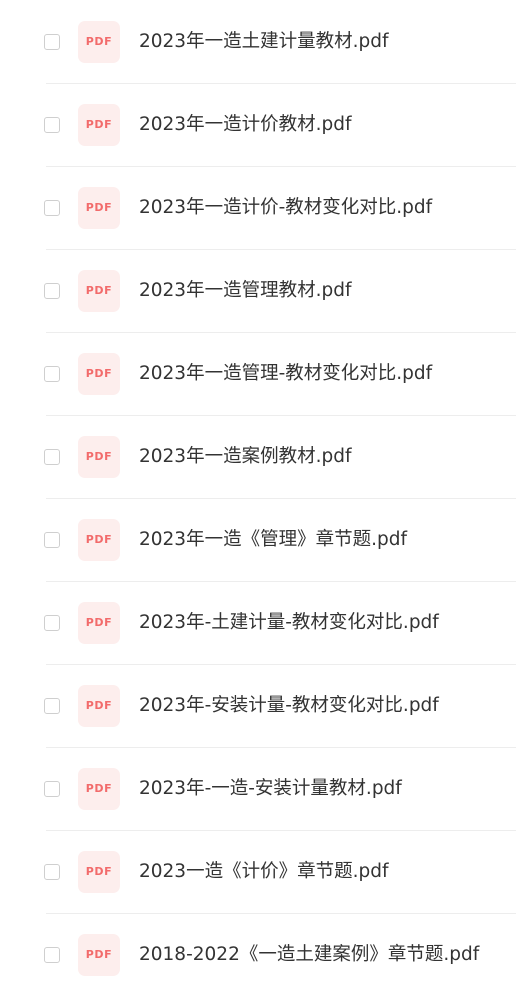 Image resolution: width=516 pixels, height=996 pixels. I want to click on file-name: 2018-2022《一造土建案例》章节题.pdf, so click(309, 954).